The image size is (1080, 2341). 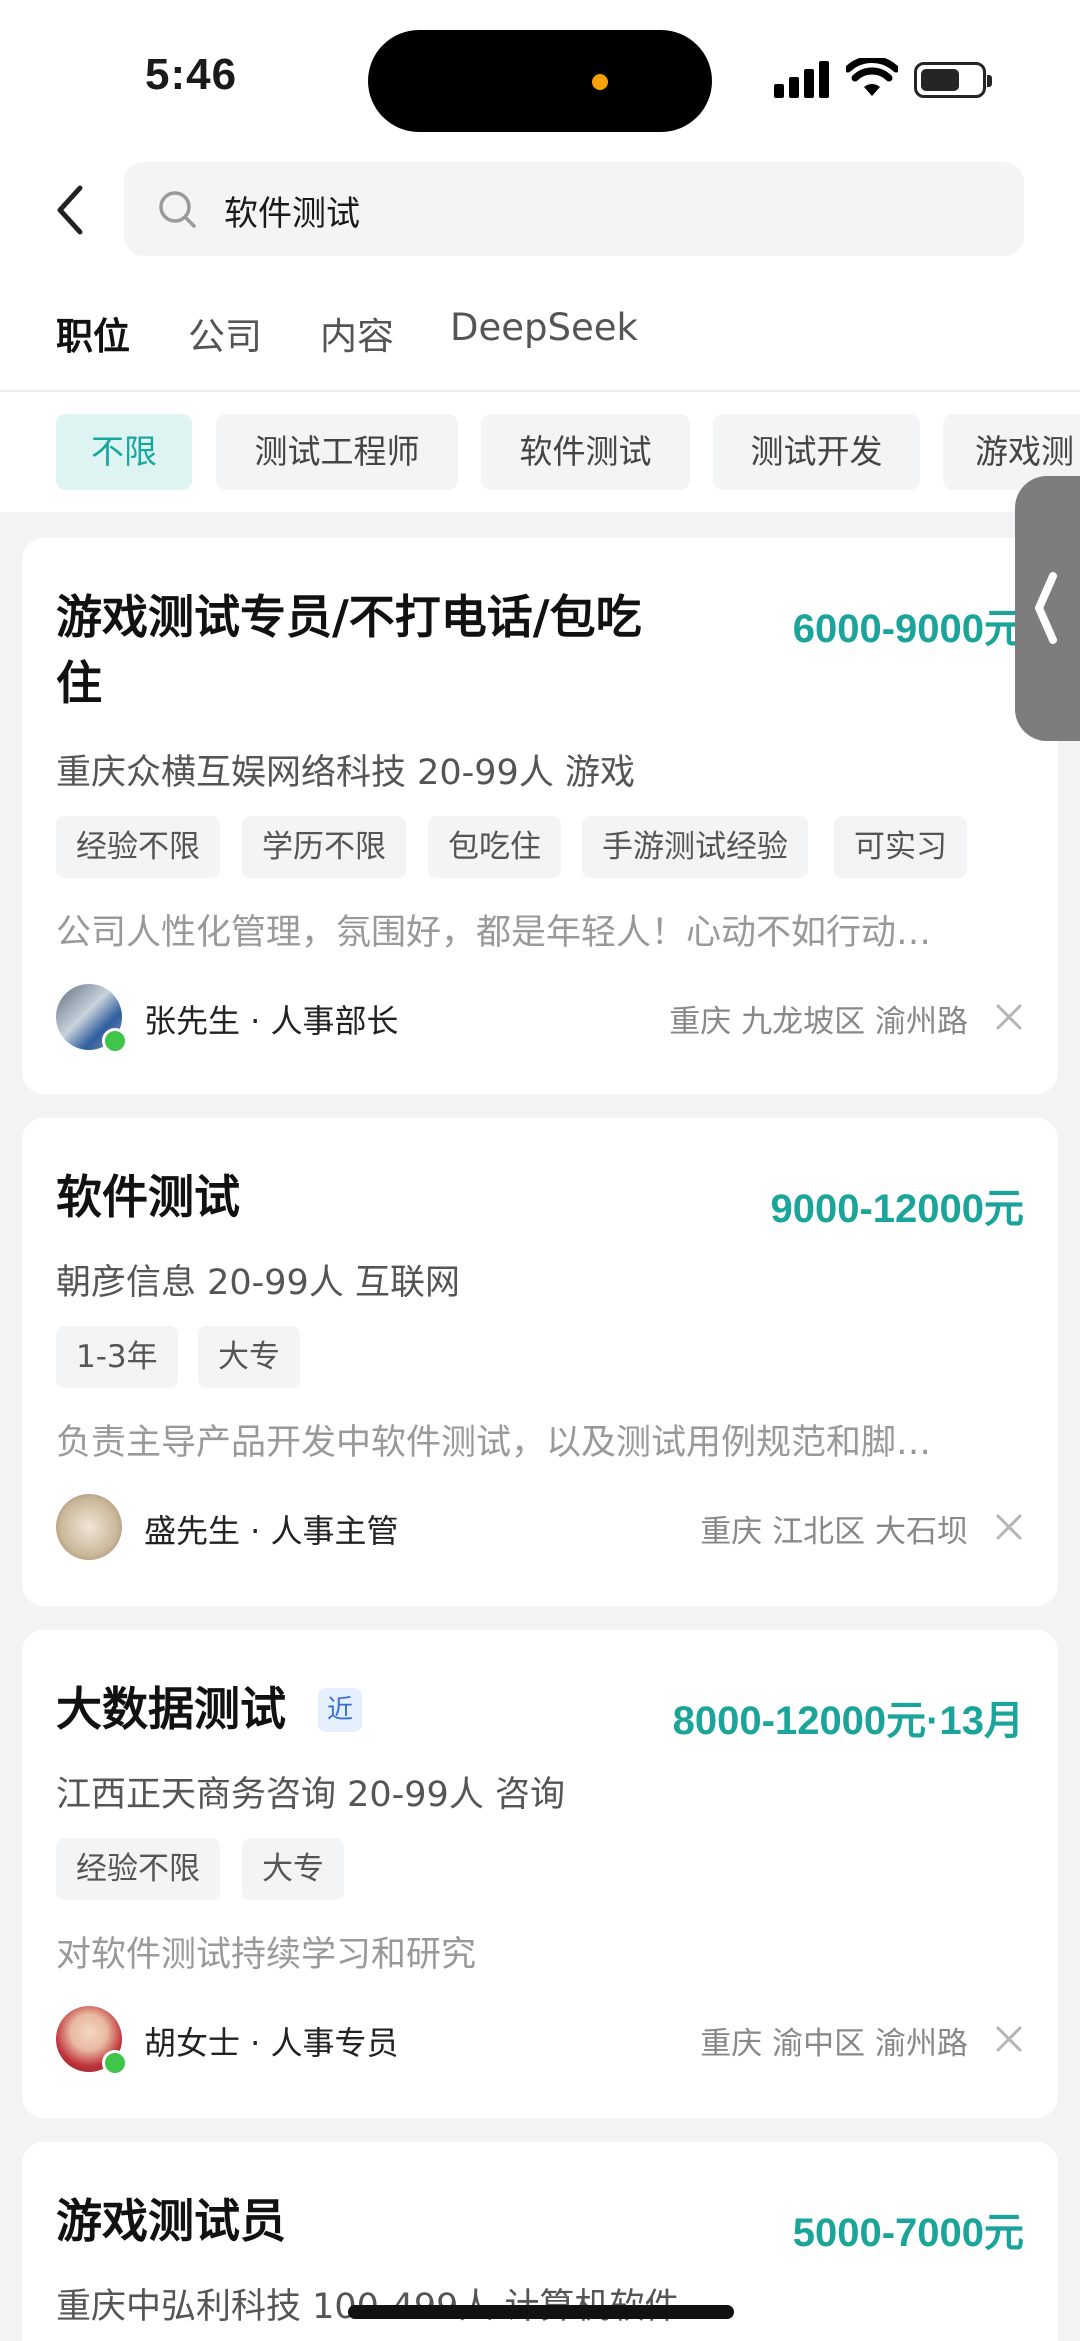 I want to click on job-salary: 6000-9000元, so click(x=908, y=629).